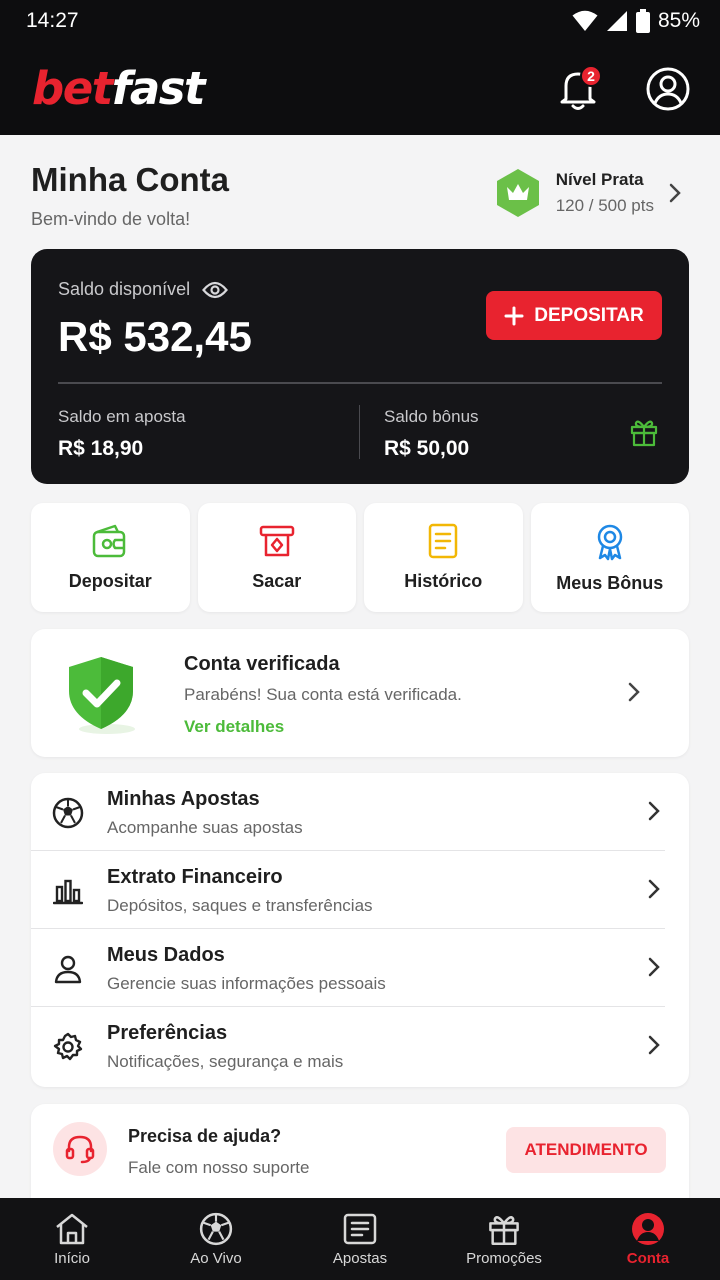  What do you see at coordinates (72, 88) in the screenshot?
I see `logo-part-bet: bet` at bounding box center [72, 88].